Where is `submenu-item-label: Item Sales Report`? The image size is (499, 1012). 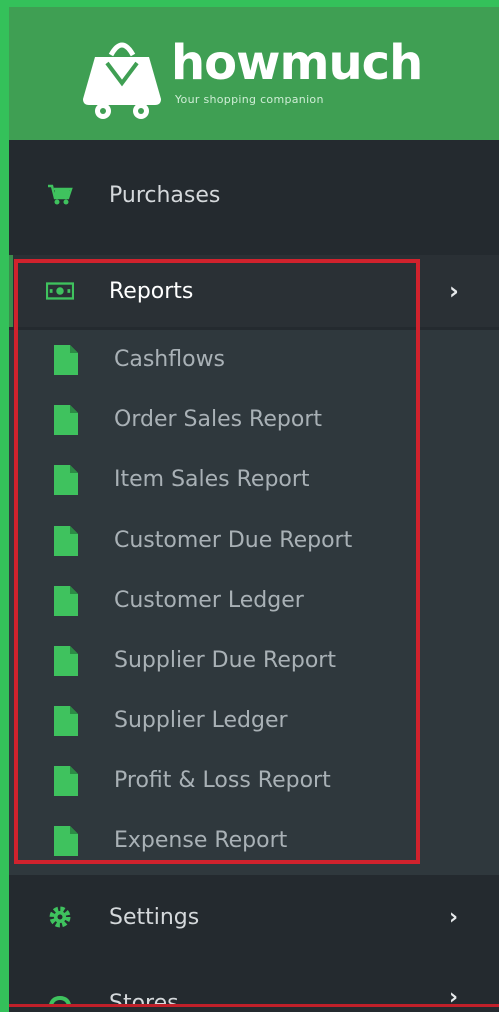 submenu-item-label: Item Sales Report is located at coordinates (212, 479).